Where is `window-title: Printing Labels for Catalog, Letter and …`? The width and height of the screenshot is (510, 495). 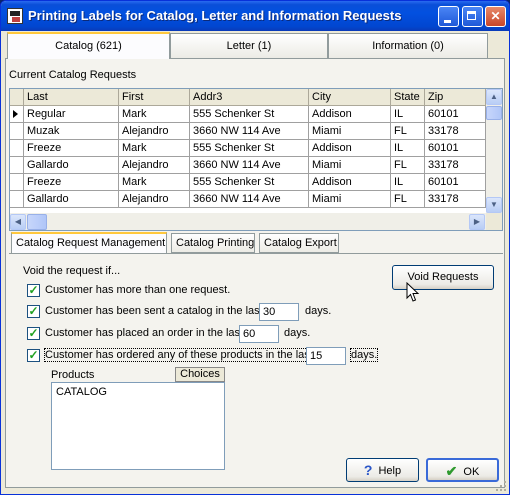
window-title: Printing Labels for Catalog, Letter and … is located at coordinates (215, 15).